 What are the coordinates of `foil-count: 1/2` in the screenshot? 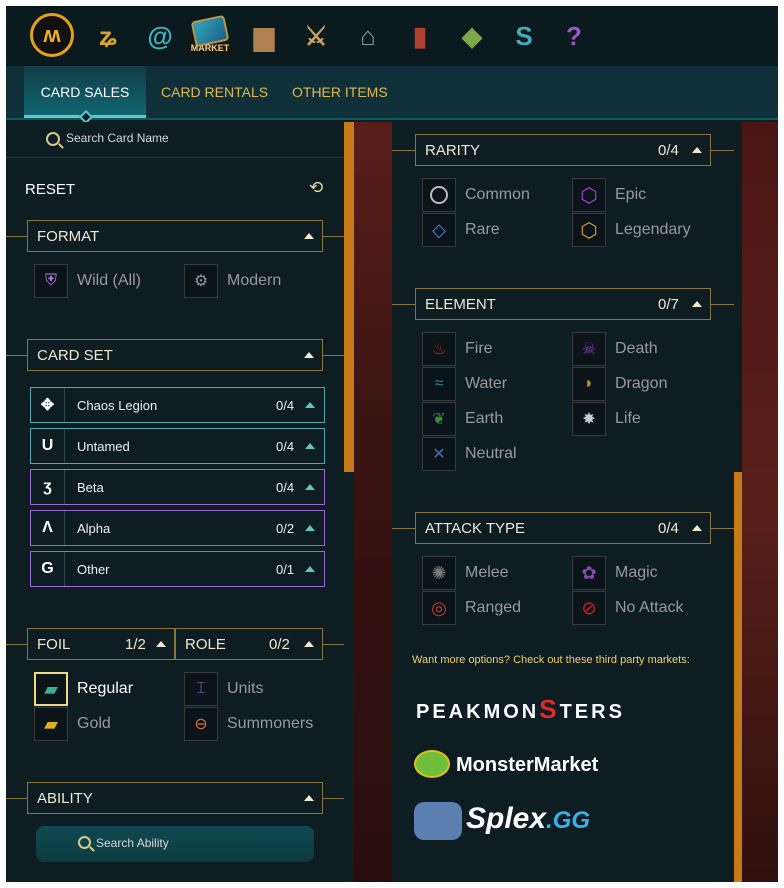 It's located at (135, 644).